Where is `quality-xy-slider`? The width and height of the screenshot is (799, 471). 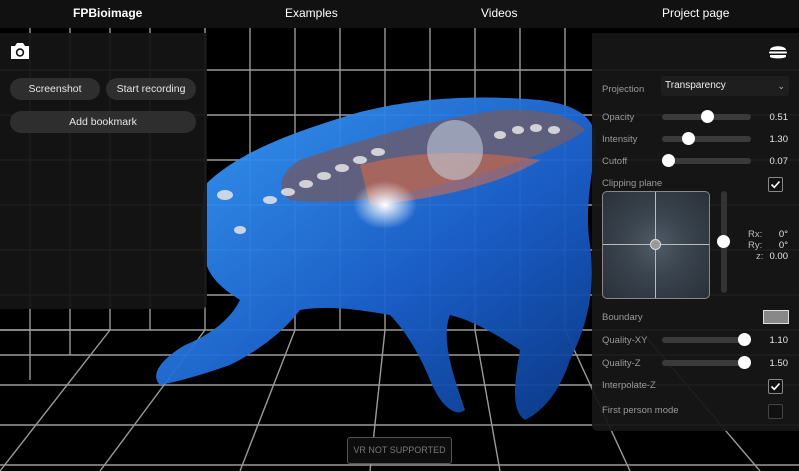 quality-xy-slider is located at coordinates (707, 339).